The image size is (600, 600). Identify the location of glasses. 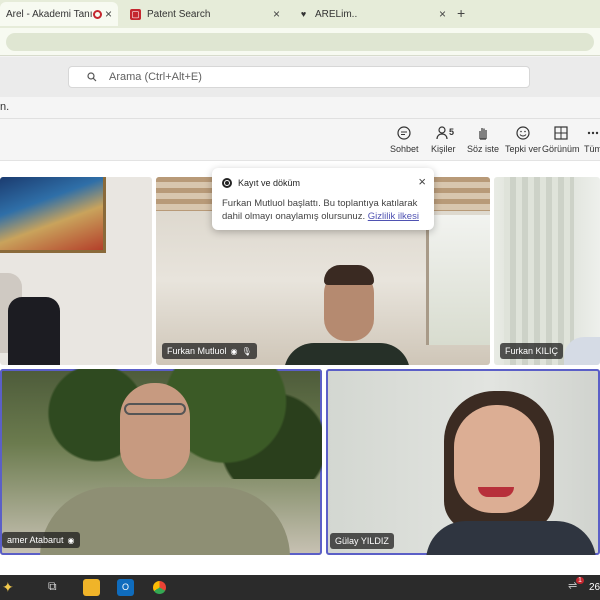
(155, 409).